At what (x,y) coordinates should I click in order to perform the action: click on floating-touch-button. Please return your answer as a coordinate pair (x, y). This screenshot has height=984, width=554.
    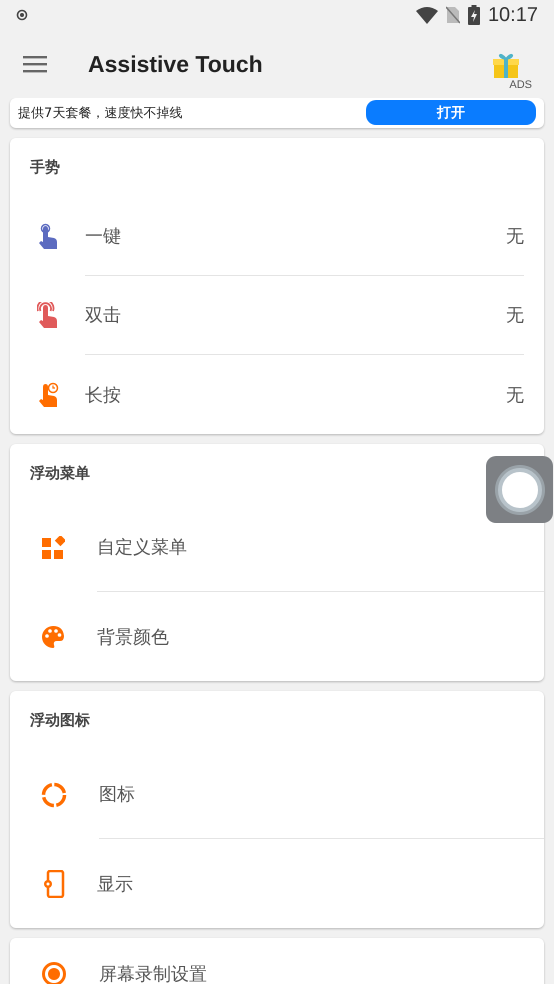
    Looking at the image, I should click on (519, 489).